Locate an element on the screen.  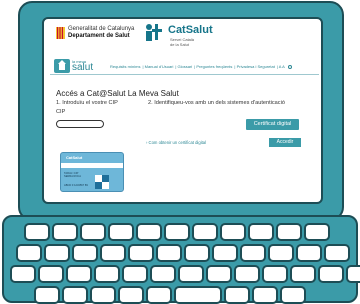
generalitat-logo-icon is located at coordinates (60, 33).